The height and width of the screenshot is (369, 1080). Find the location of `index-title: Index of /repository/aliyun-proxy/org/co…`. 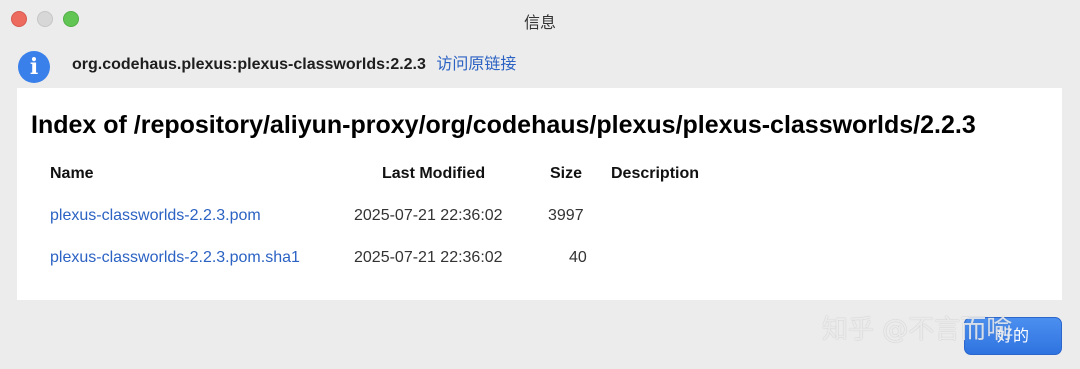

index-title: Index of /repository/aliyun-proxy/org/co… is located at coordinates (503, 125).